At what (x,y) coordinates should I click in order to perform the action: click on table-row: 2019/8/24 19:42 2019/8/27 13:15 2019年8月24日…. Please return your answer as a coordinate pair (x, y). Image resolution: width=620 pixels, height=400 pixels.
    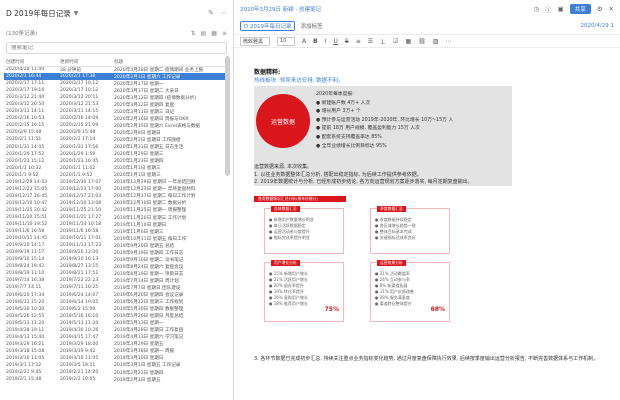
    Looking at the image, I should click on (117, 266).